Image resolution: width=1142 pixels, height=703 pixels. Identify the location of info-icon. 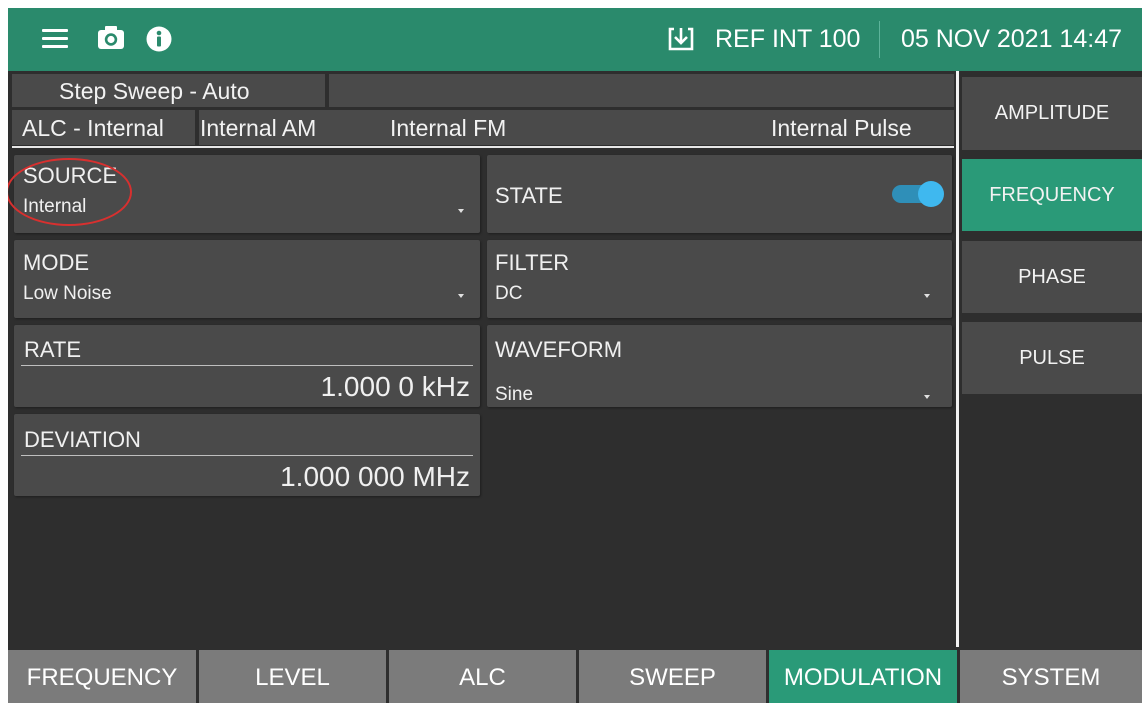
(159, 39).